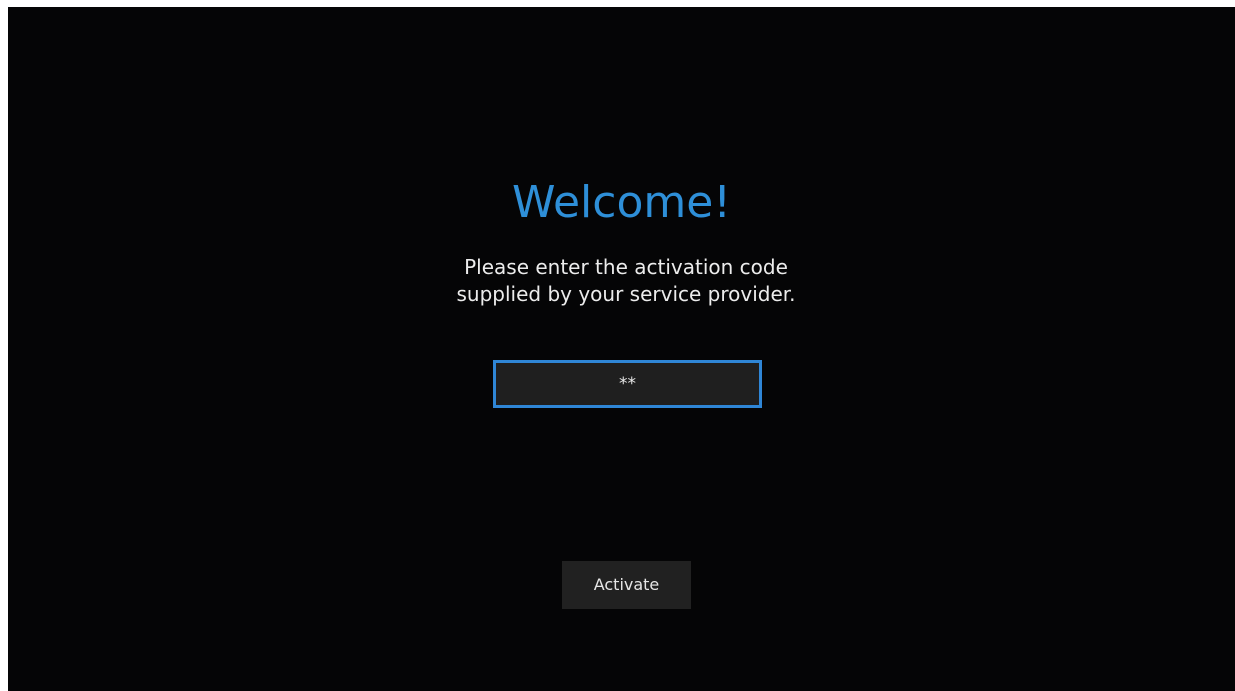 This screenshot has width=1235, height=691. I want to click on activation-code-input, so click(627, 384).